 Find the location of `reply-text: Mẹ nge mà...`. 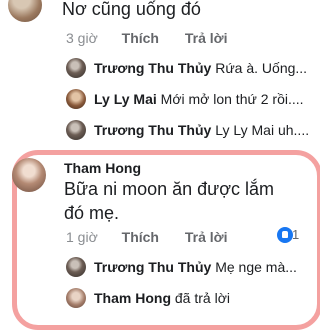

reply-text: Mẹ nge mà... is located at coordinates (256, 267).